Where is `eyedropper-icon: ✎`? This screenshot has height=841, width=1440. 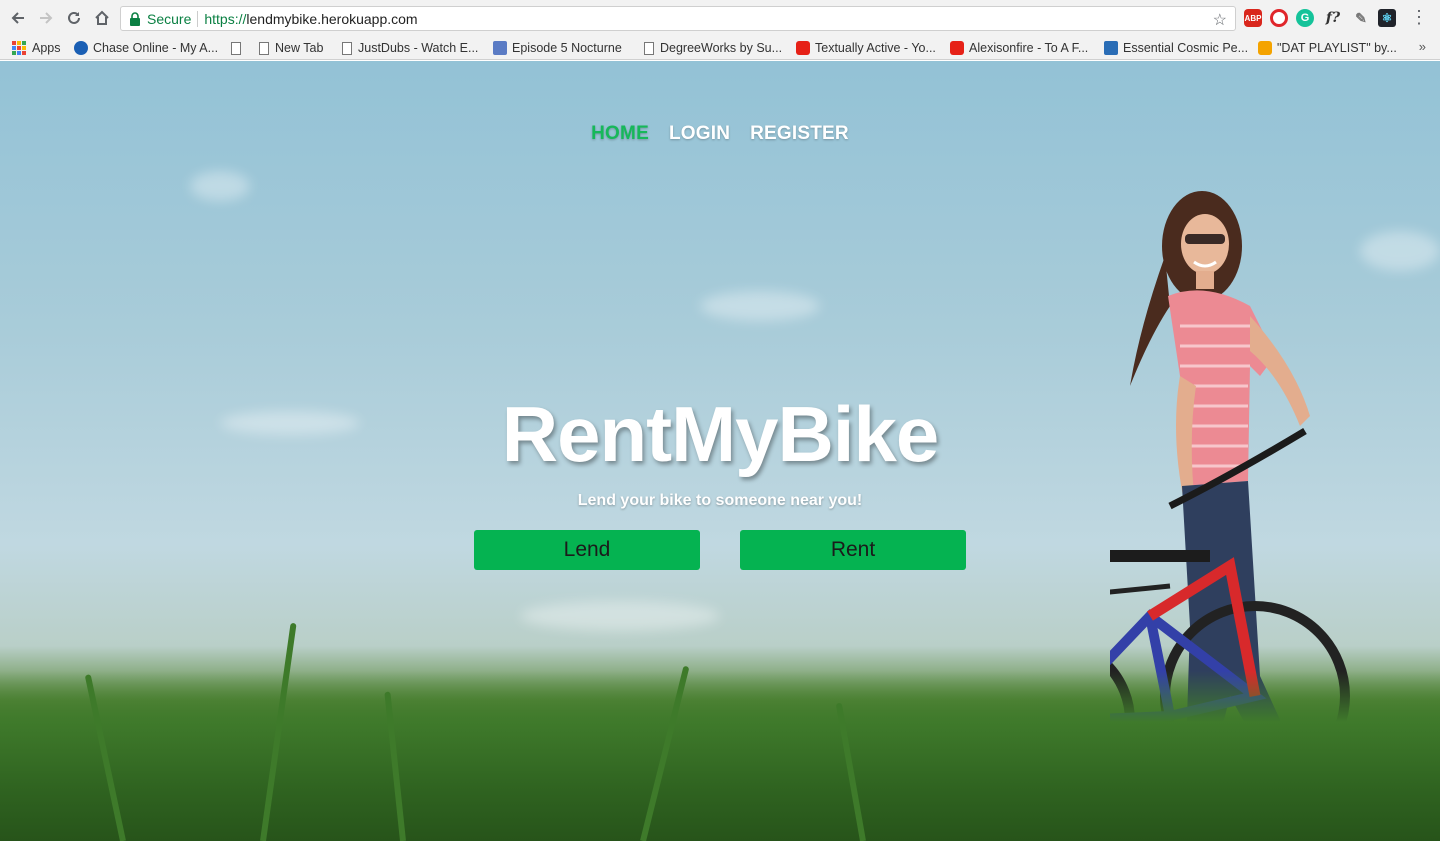 eyedropper-icon: ✎ is located at coordinates (1361, 18).